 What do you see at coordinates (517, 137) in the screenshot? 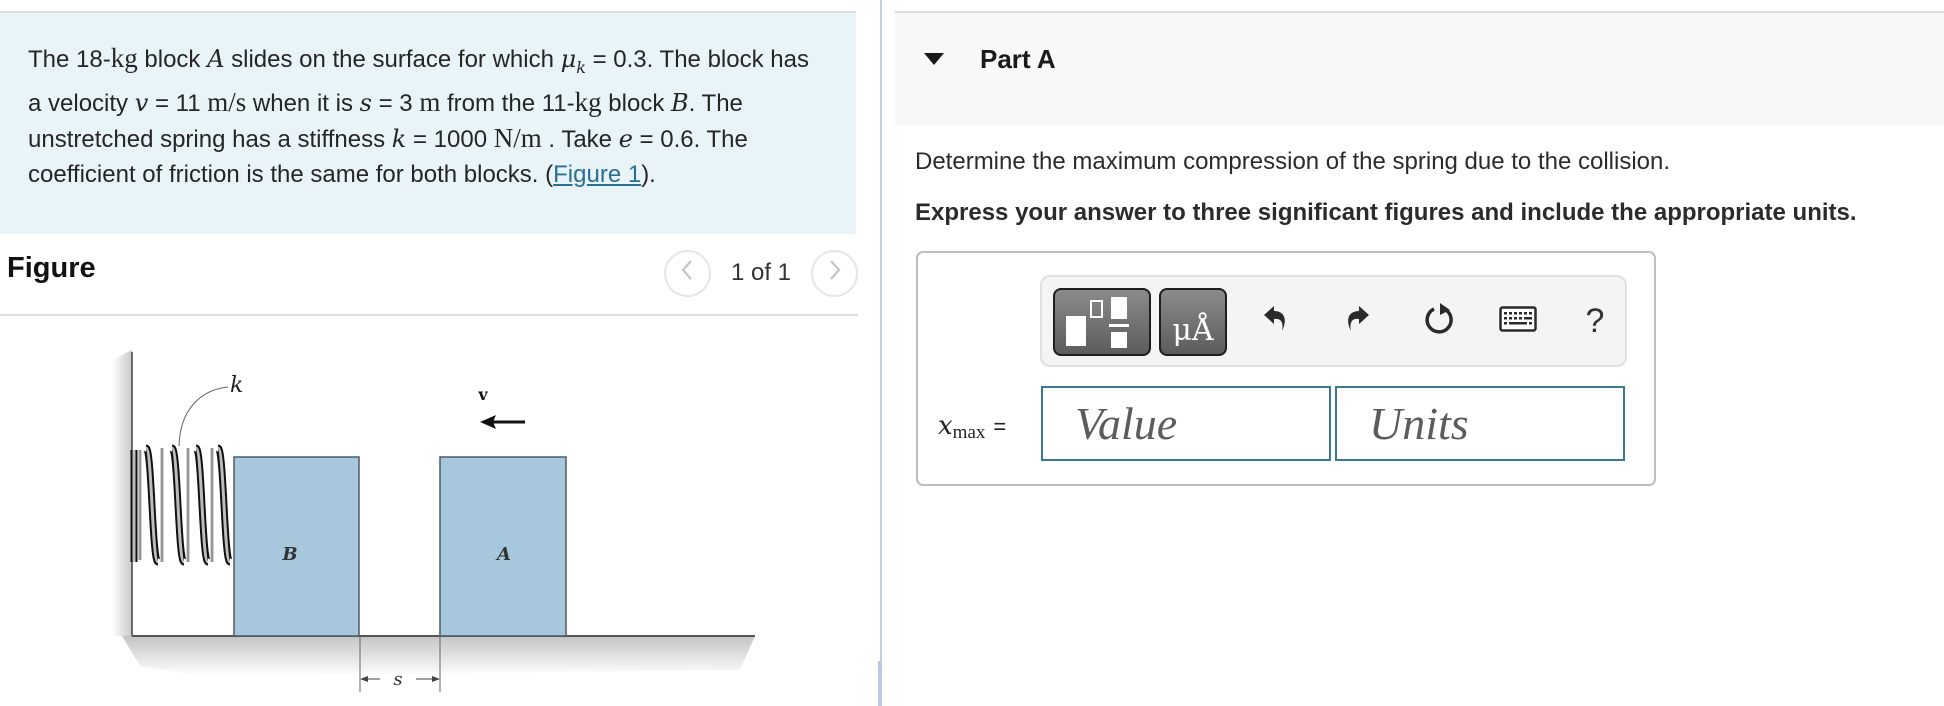
I see `unit-symbol: N/m` at bounding box center [517, 137].